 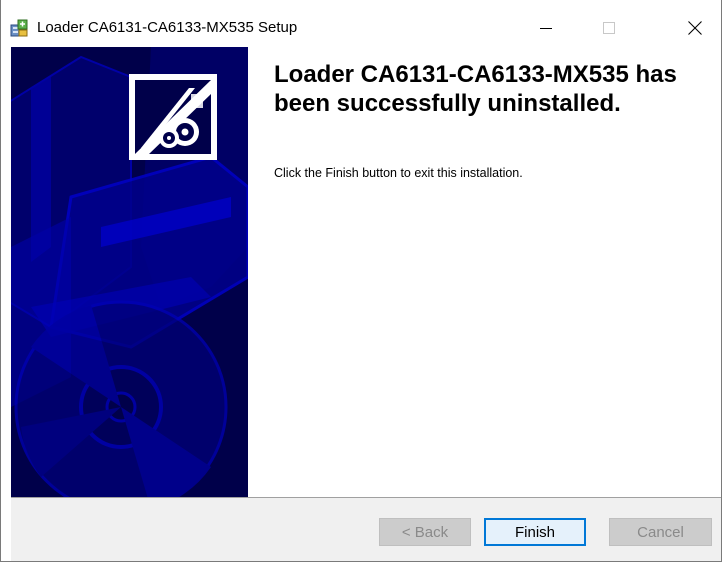 I want to click on close-button, so click(x=695, y=28).